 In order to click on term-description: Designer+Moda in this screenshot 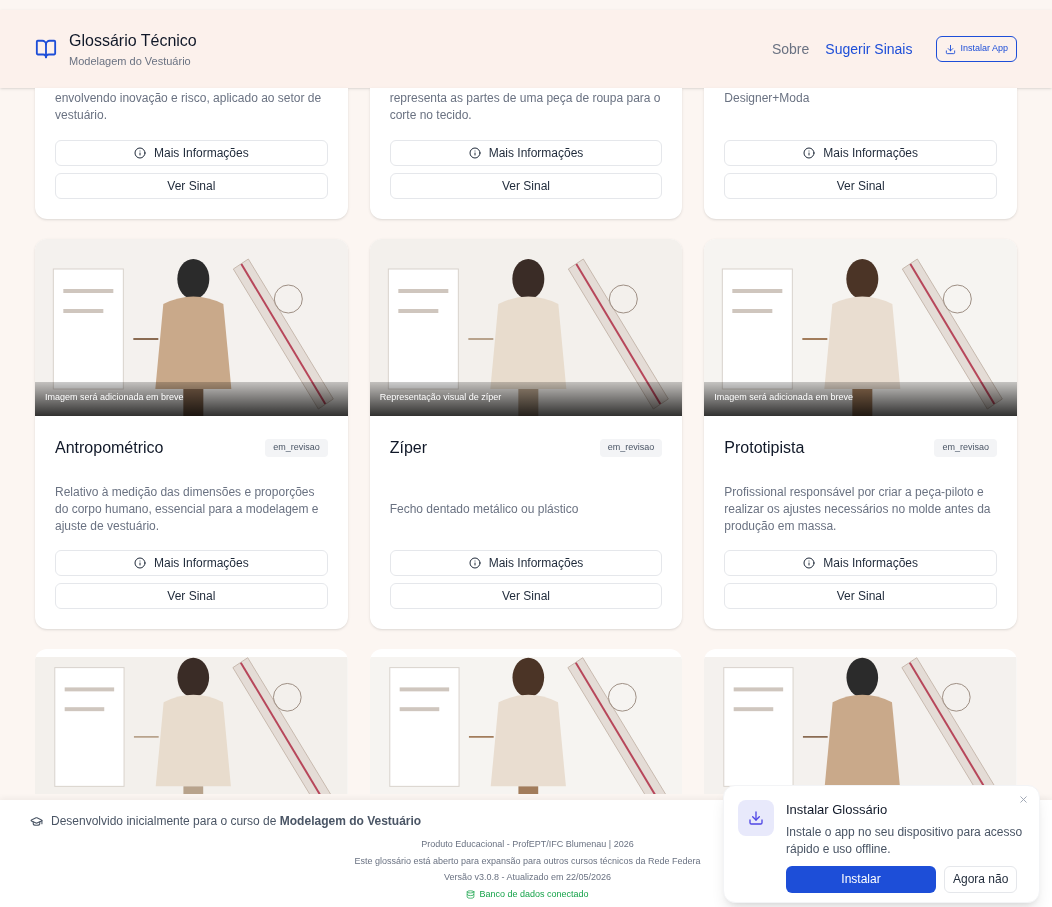, I will do `click(767, 98)`.